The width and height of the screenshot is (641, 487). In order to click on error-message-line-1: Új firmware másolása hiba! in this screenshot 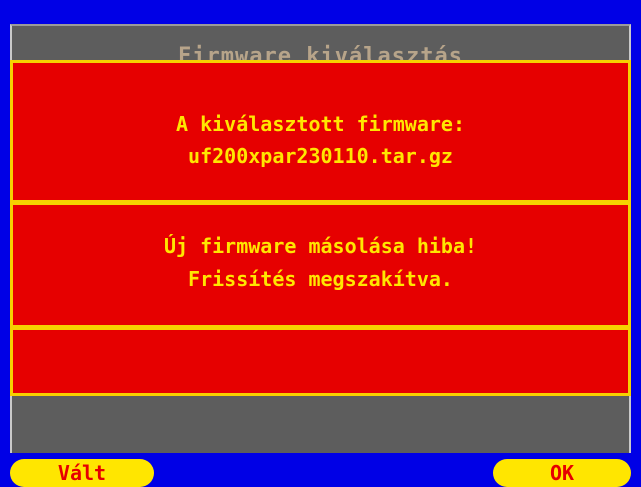, I will do `click(320, 246)`.